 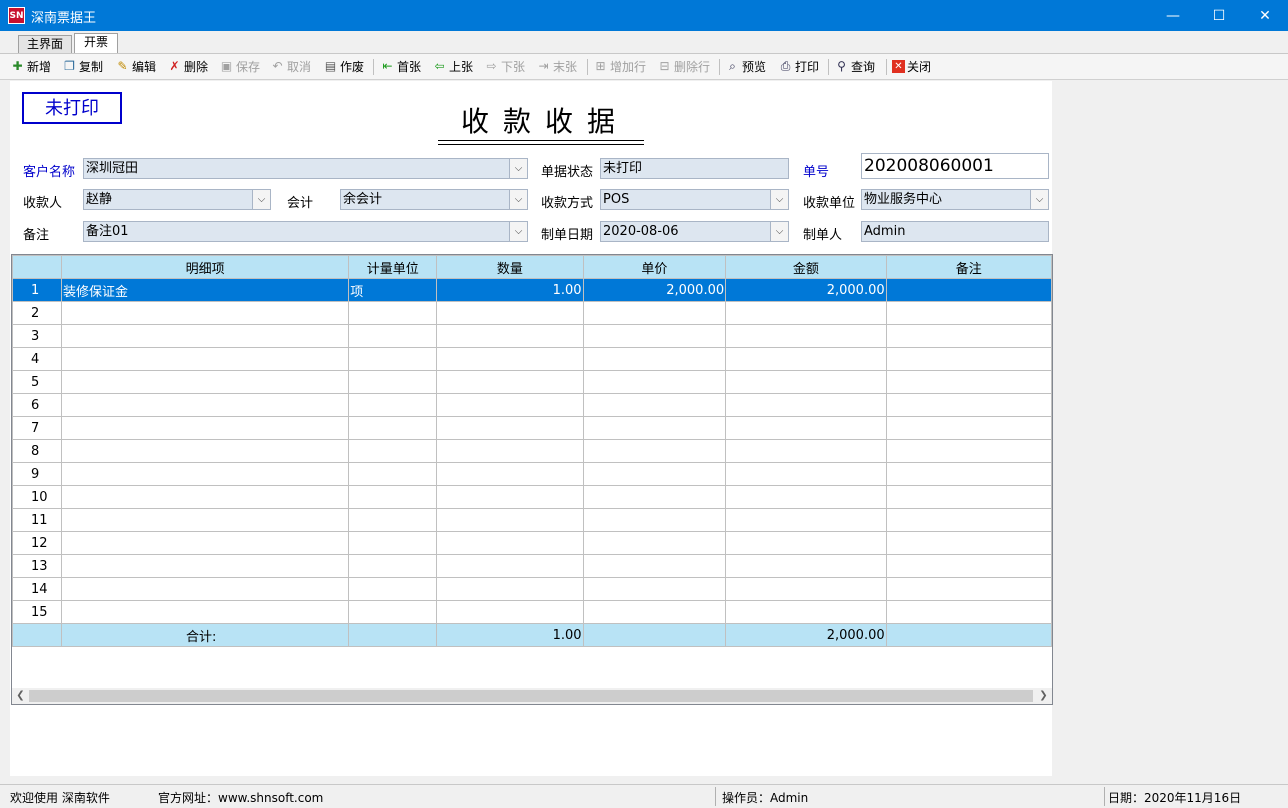 What do you see at coordinates (854, 66) in the screenshot?
I see `query-button: ⚲ 查询` at bounding box center [854, 66].